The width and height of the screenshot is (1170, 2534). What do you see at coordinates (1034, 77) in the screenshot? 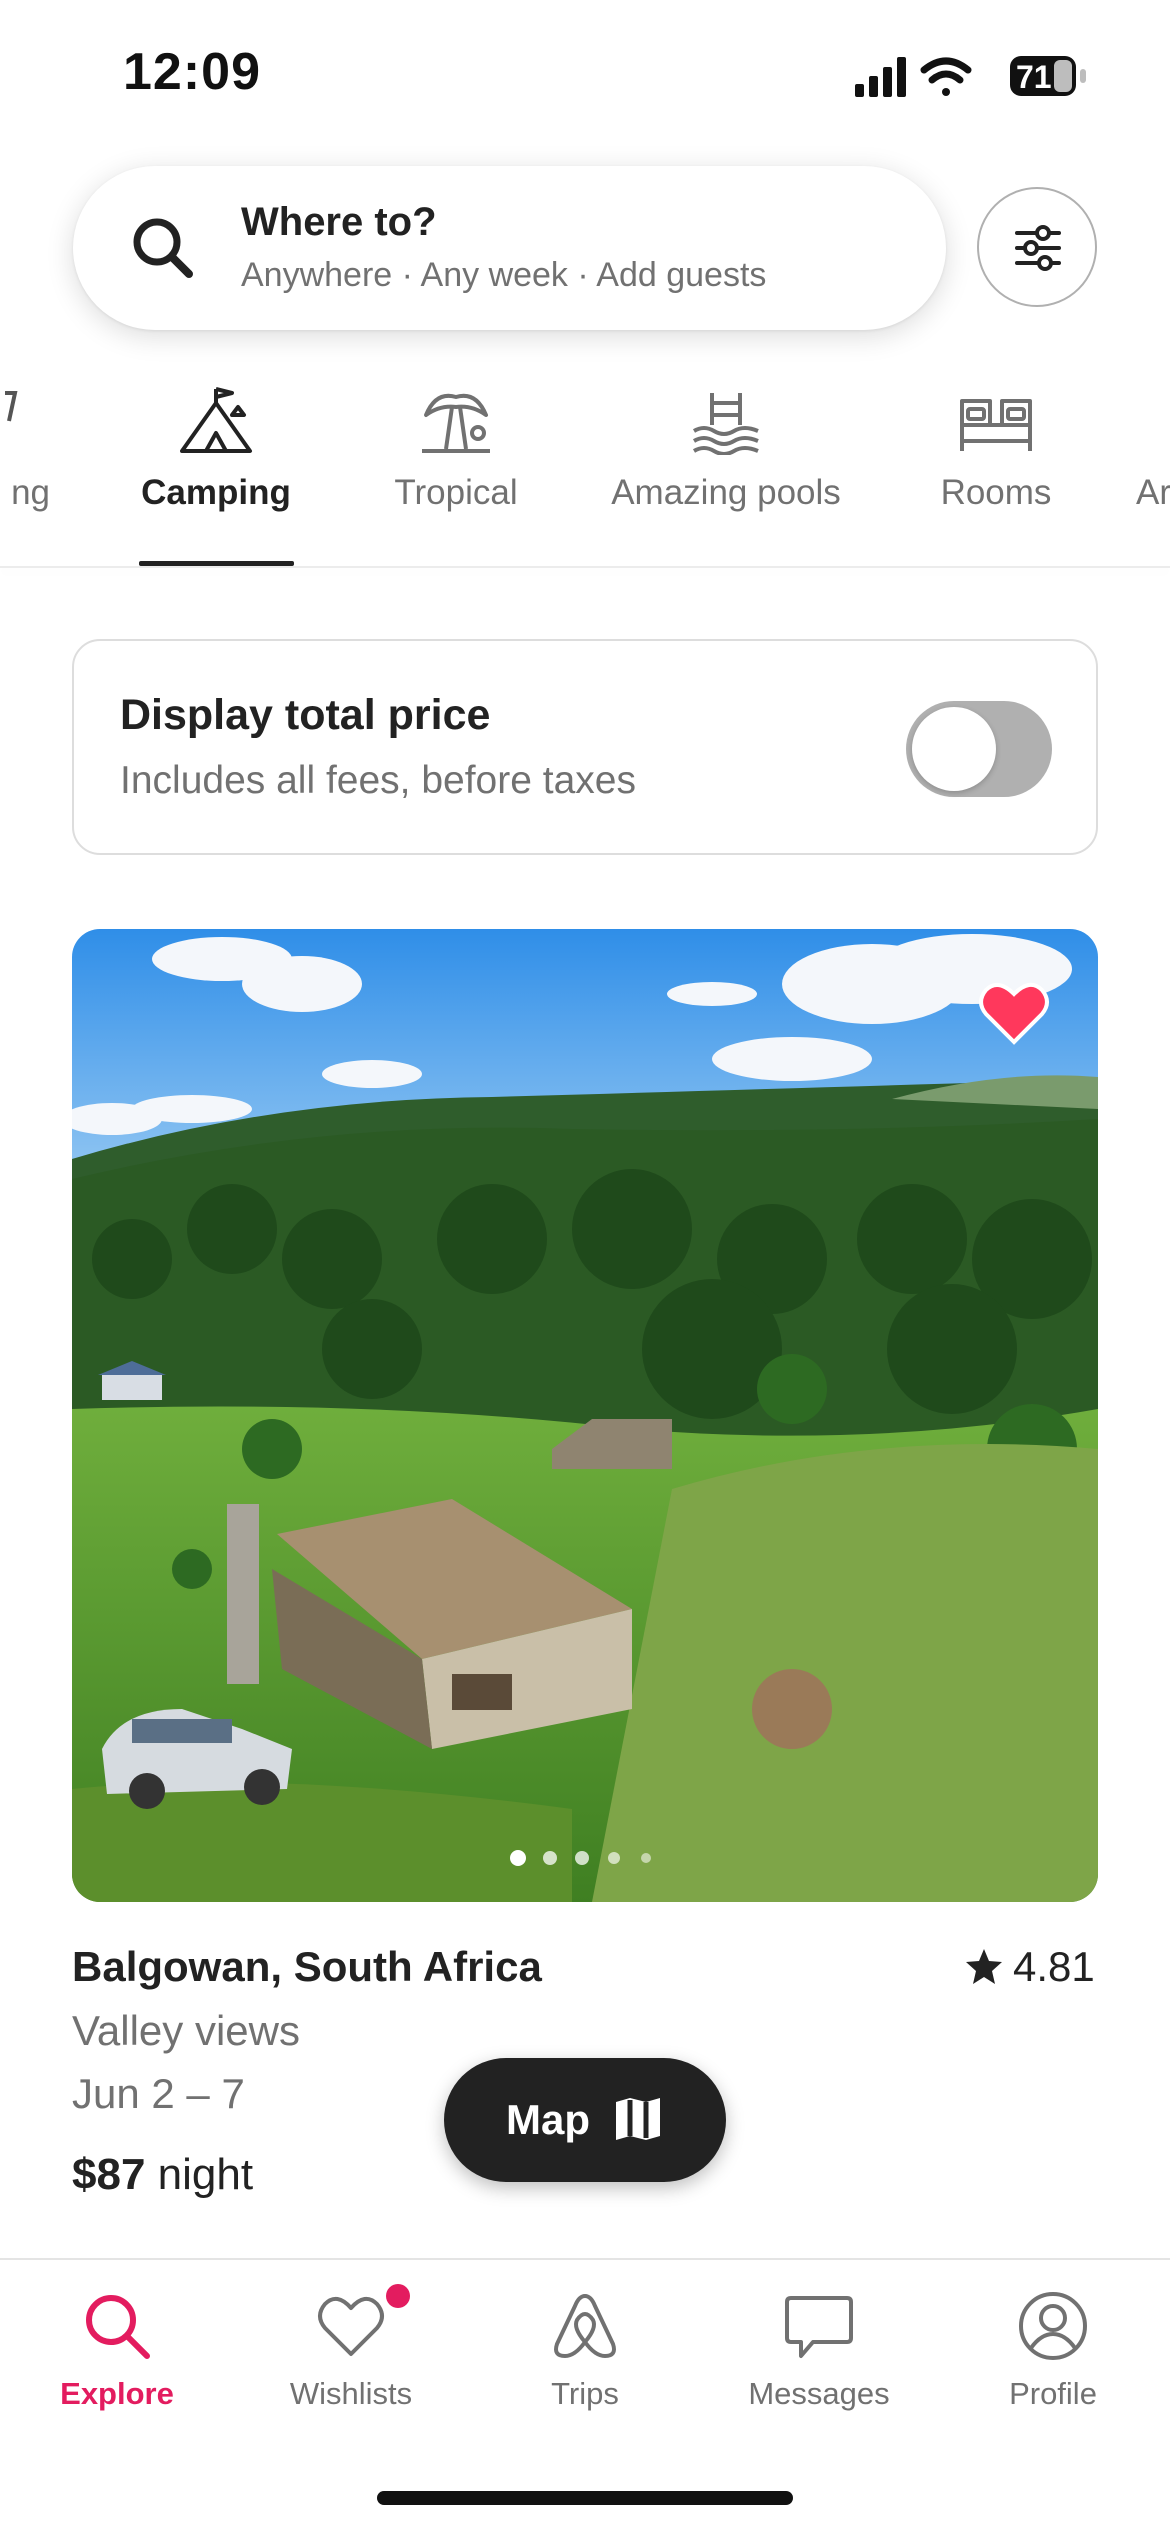
I see `battery-level: 71` at bounding box center [1034, 77].